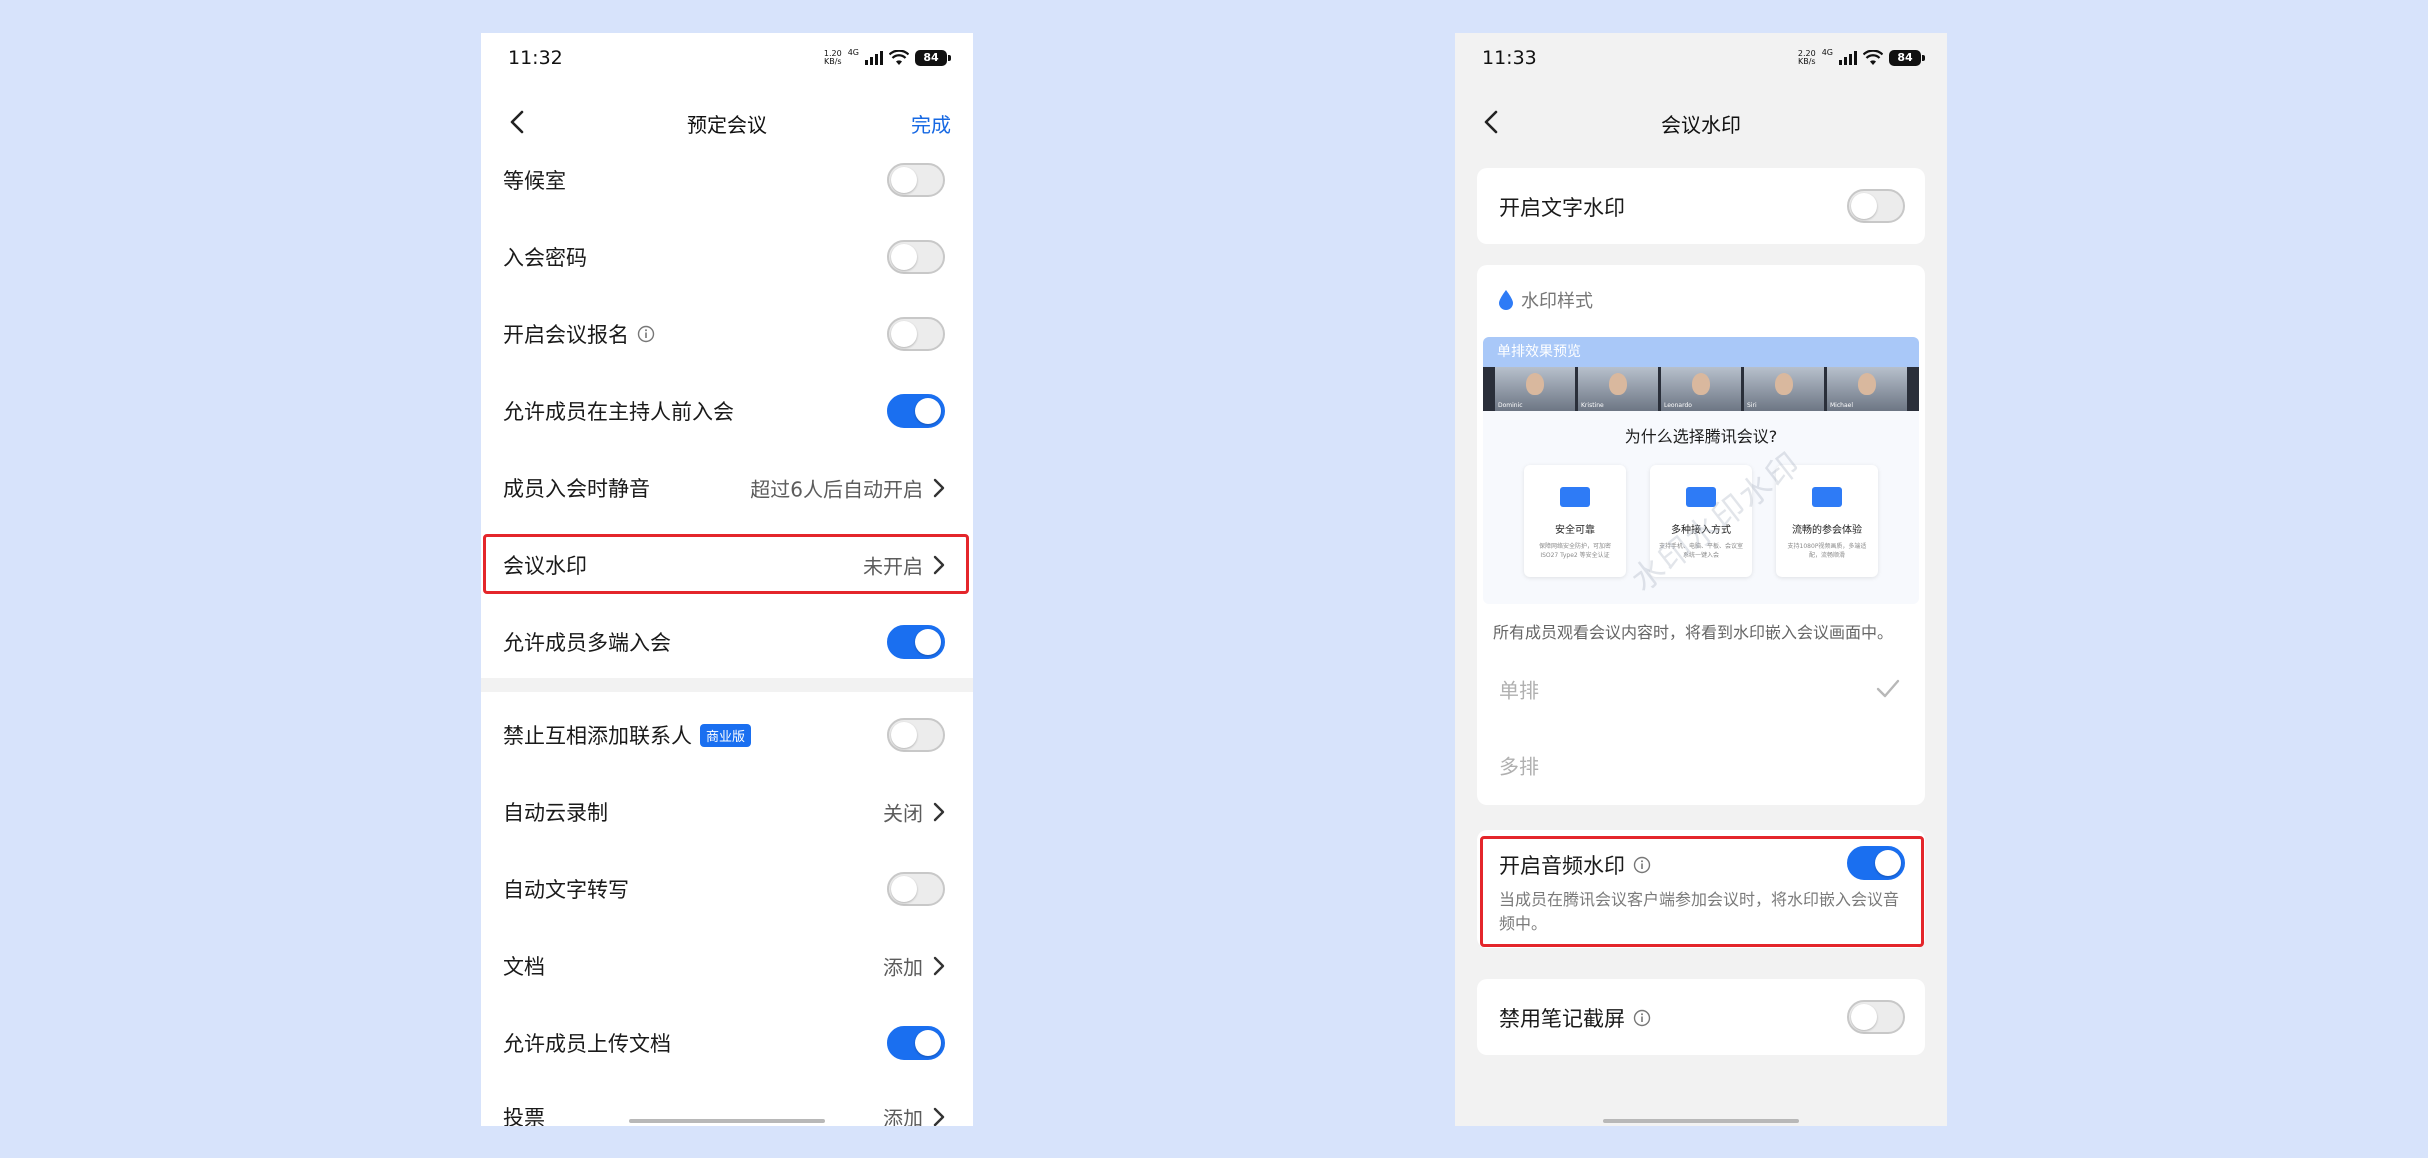 This screenshot has height=1158, width=2428. What do you see at coordinates (1701, 1017) in the screenshot?
I see `note-screenshot-card: 禁用笔记截屏` at bounding box center [1701, 1017].